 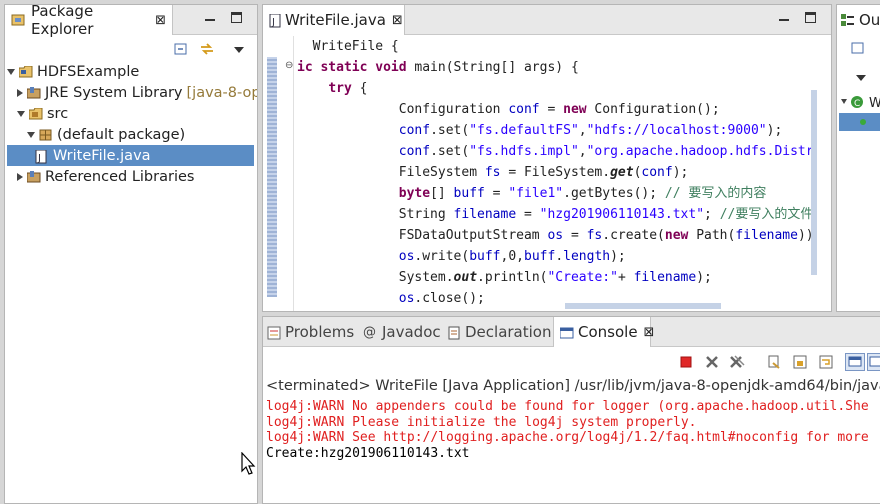 I want to click on code-token: .write(, so click(x=442, y=256).